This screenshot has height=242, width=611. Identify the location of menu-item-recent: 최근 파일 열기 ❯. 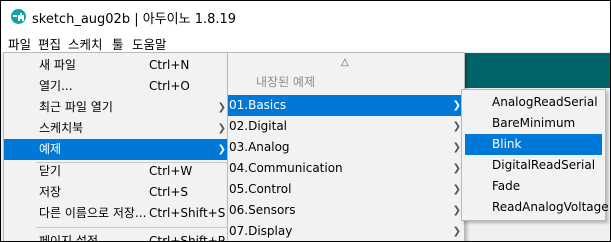
(116, 107).